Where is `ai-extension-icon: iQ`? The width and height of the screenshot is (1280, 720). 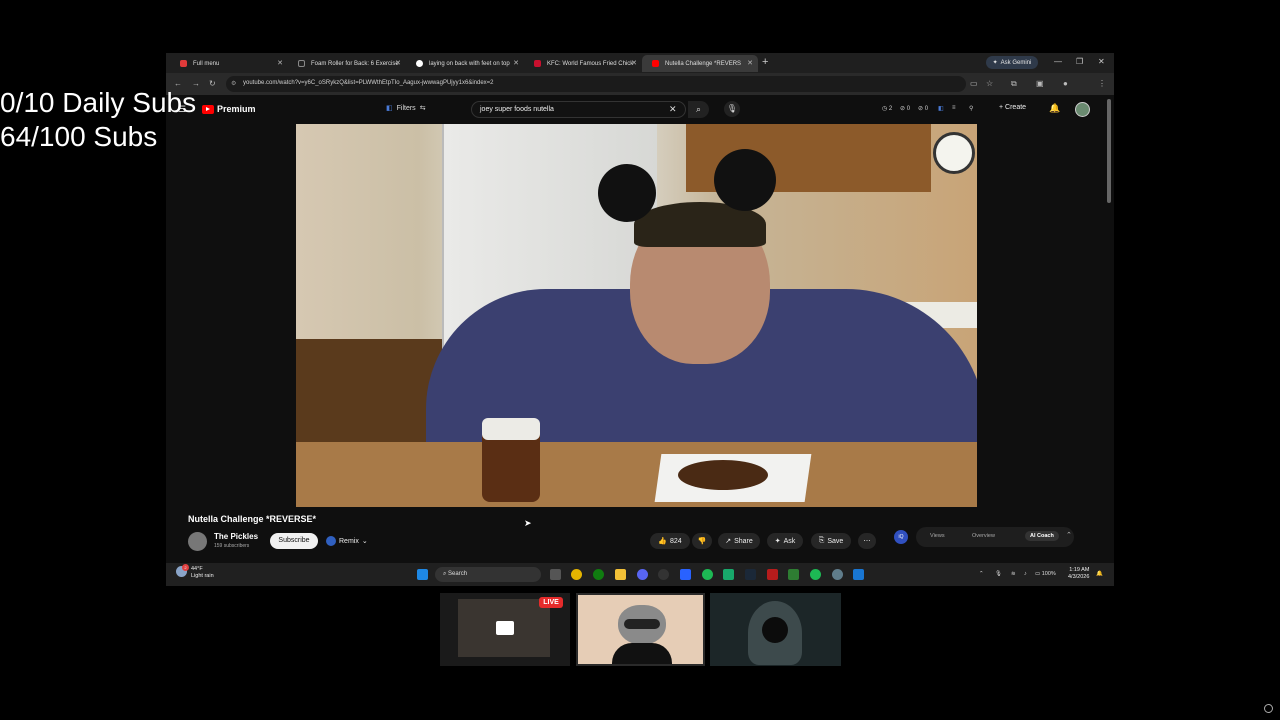
ai-extension-icon: iQ is located at coordinates (901, 537).